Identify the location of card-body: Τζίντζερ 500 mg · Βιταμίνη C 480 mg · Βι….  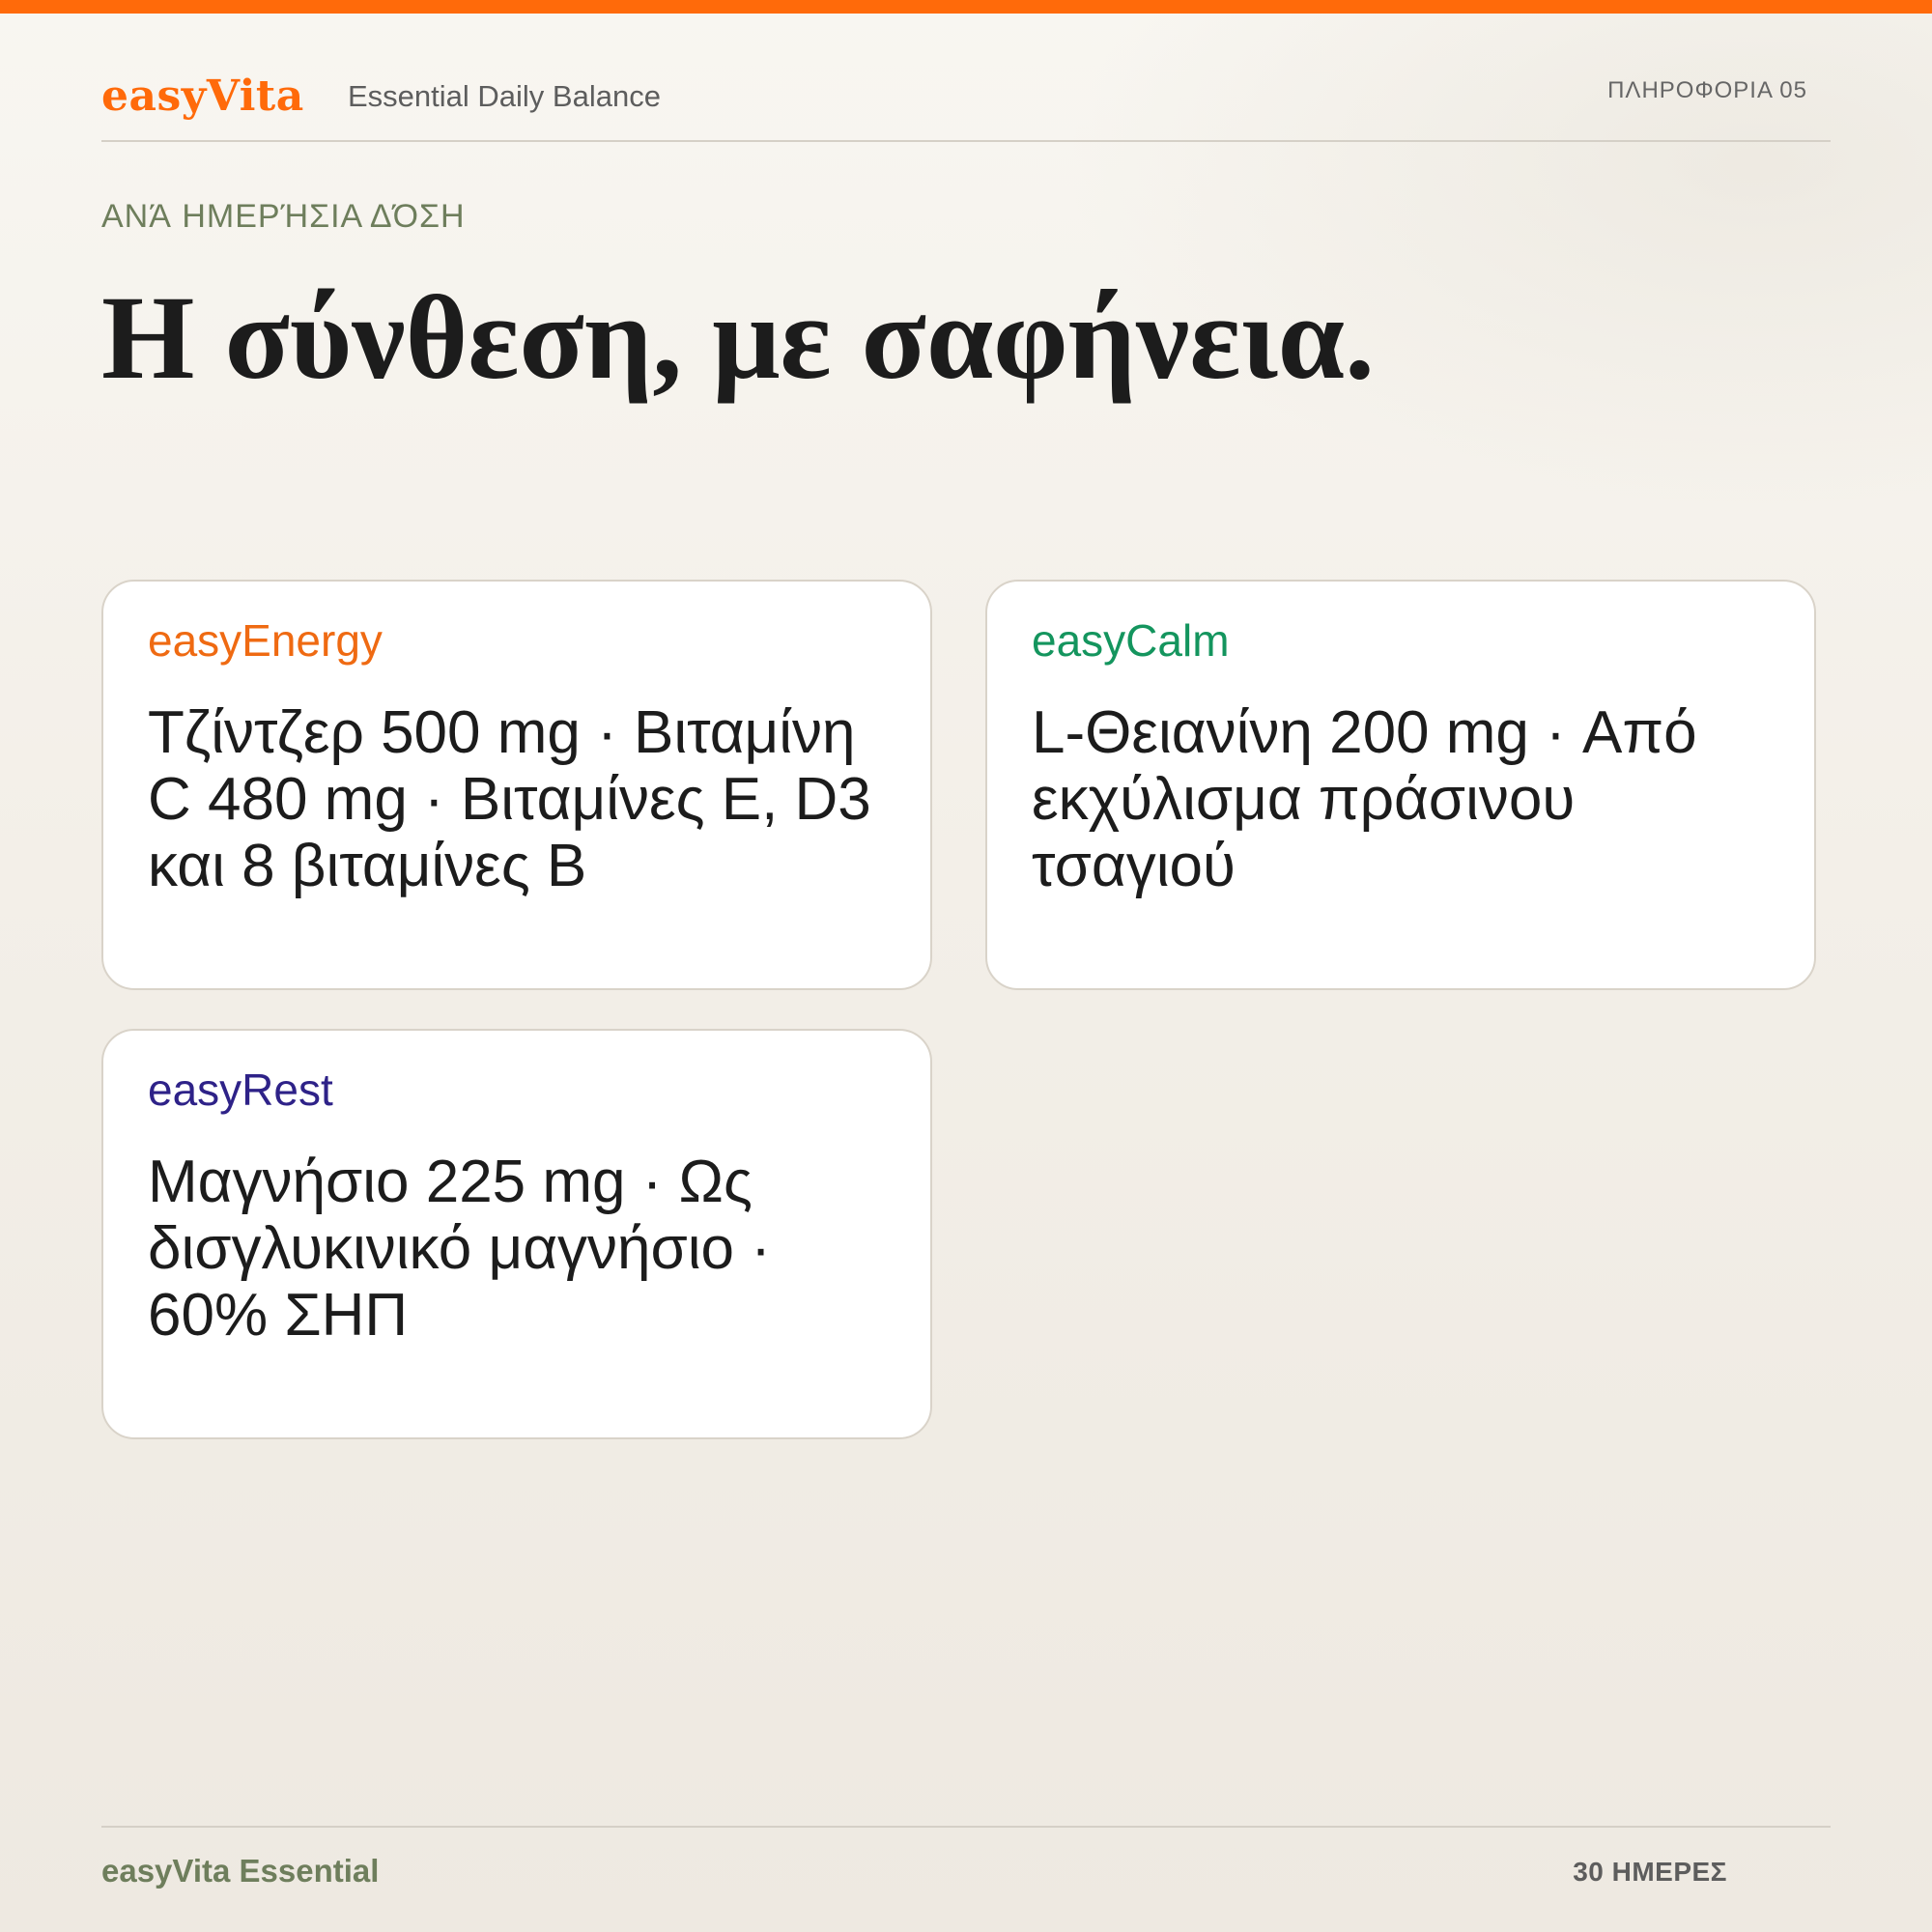
(510, 799).